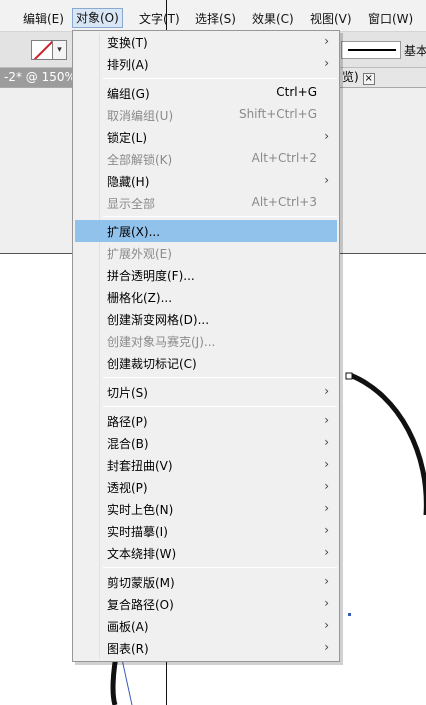  What do you see at coordinates (206, 181) in the screenshot?
I see `menu-item-hide: 隐藏(H) ›` at bounding box center [206, 181].